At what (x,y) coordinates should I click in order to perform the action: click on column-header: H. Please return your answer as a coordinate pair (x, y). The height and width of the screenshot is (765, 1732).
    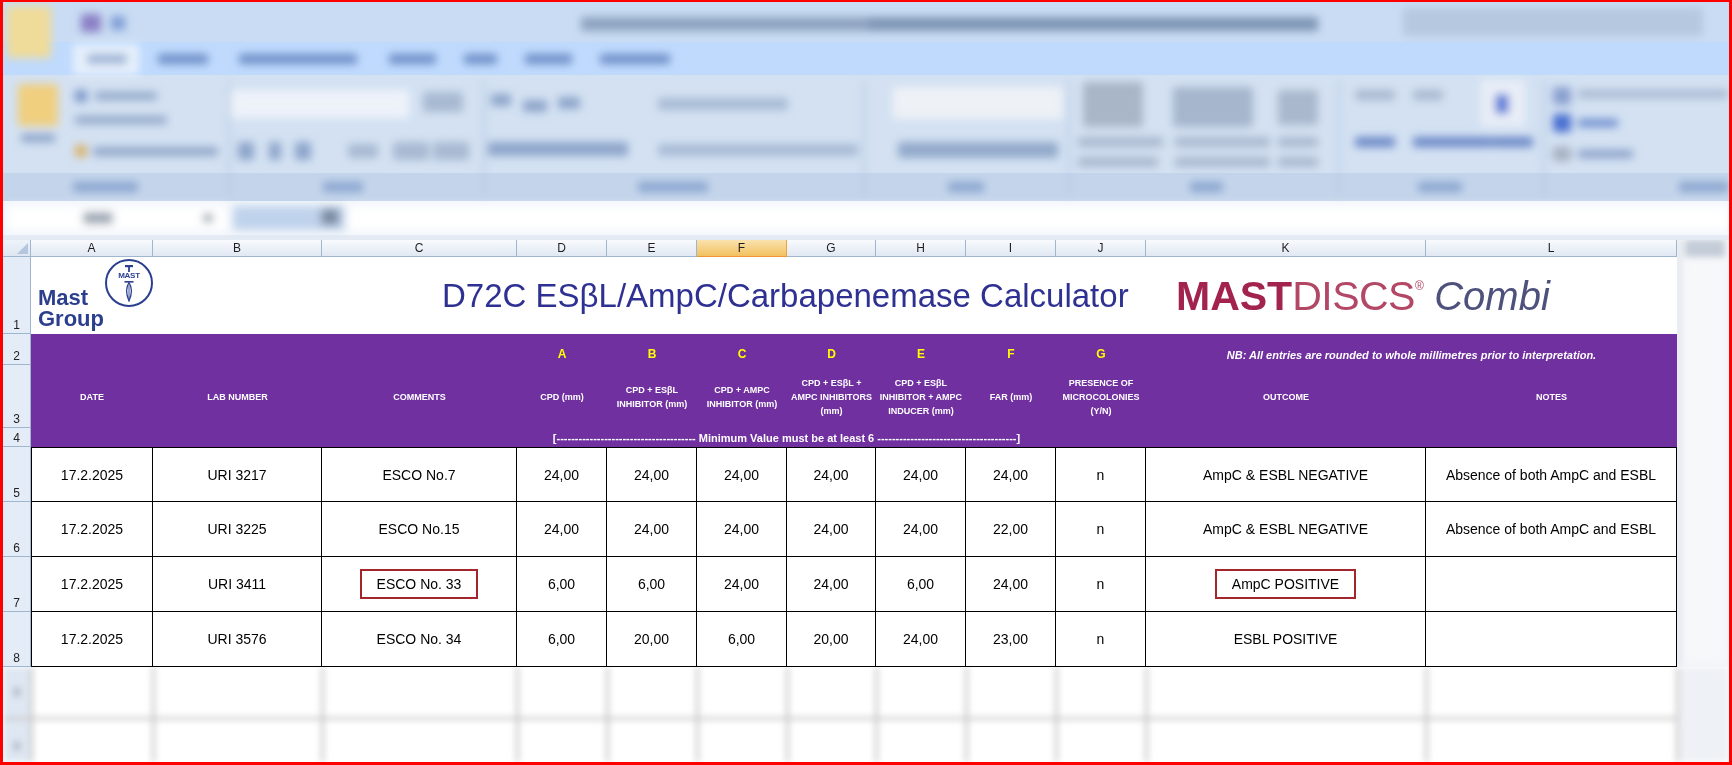
    Looking at the image, I should click on (921, 248).